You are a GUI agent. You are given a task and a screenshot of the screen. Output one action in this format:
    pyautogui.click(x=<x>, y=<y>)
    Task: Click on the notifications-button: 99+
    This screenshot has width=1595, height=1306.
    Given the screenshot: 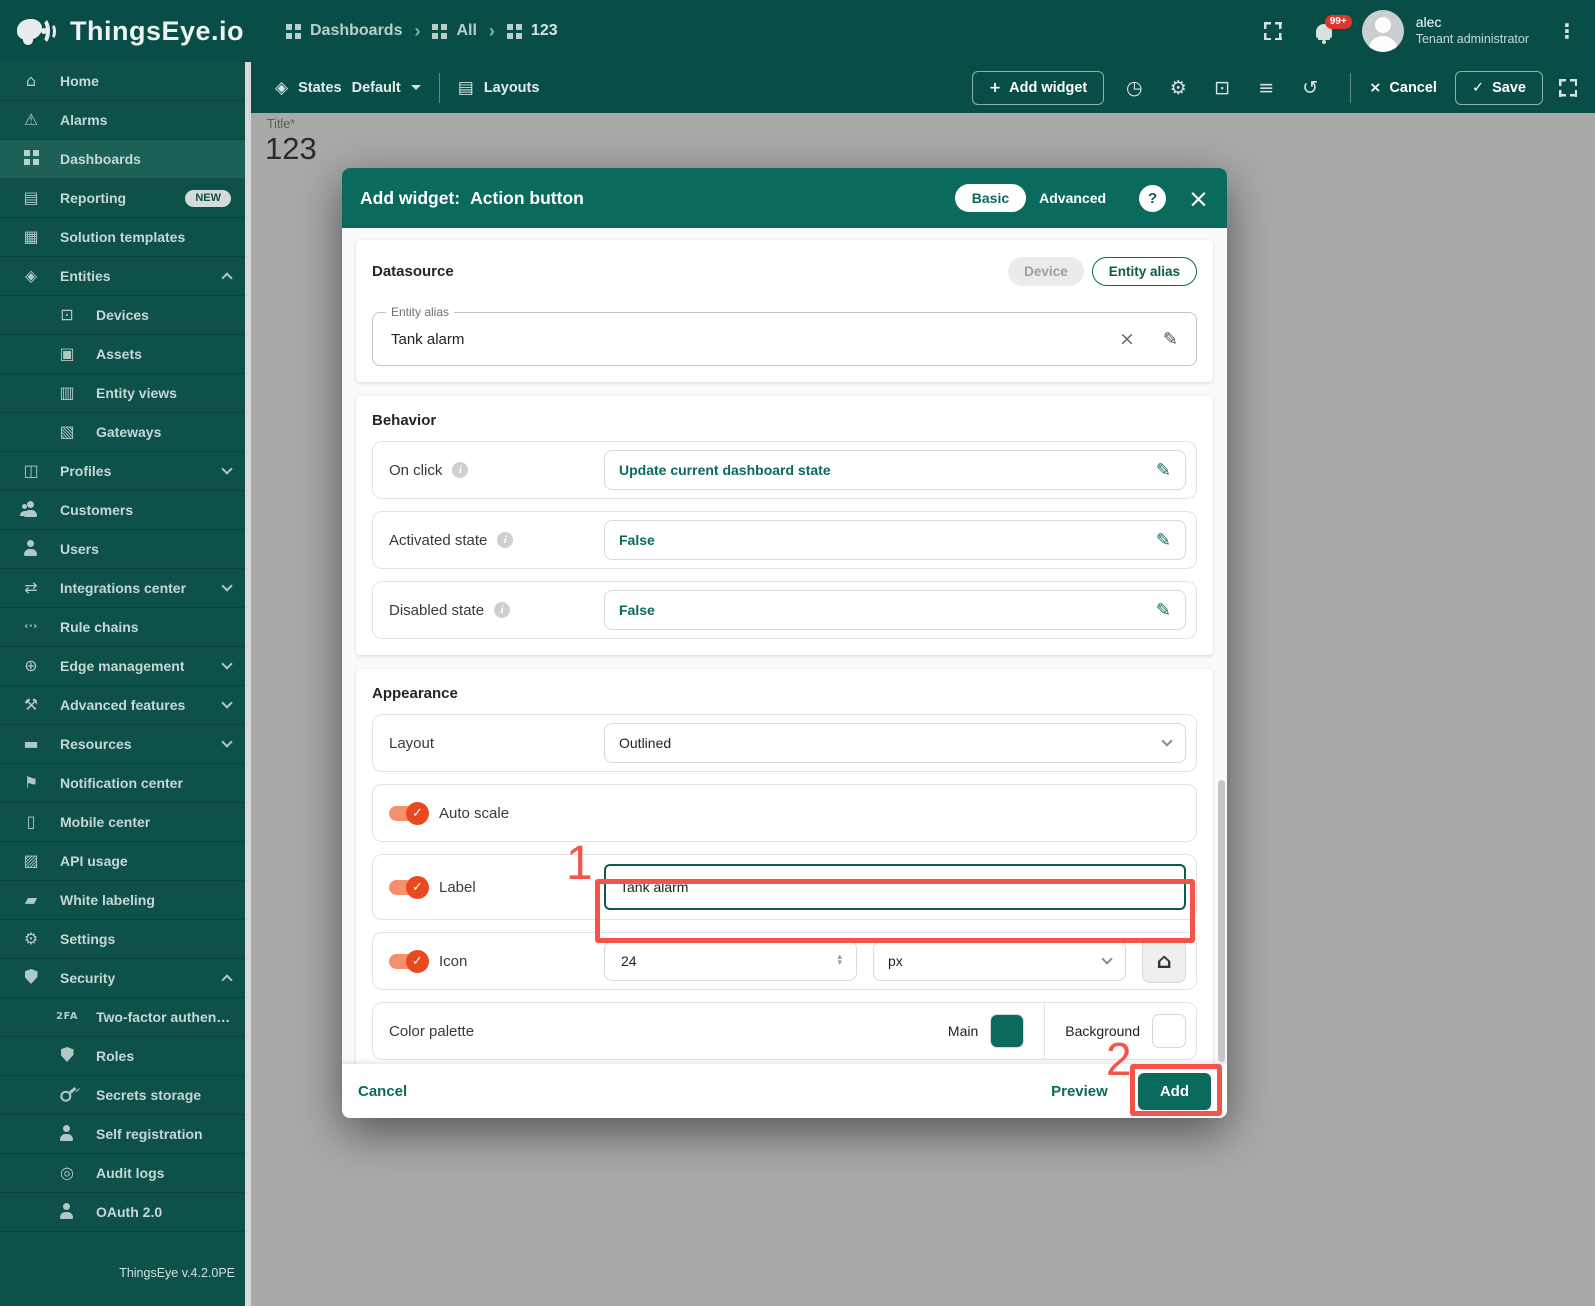 What is the action you would take?
    pyautogui.click(x=1333, y=26)
    